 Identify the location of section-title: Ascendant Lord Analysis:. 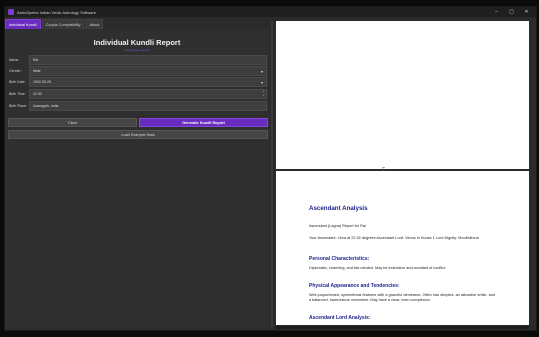
(340, 318).